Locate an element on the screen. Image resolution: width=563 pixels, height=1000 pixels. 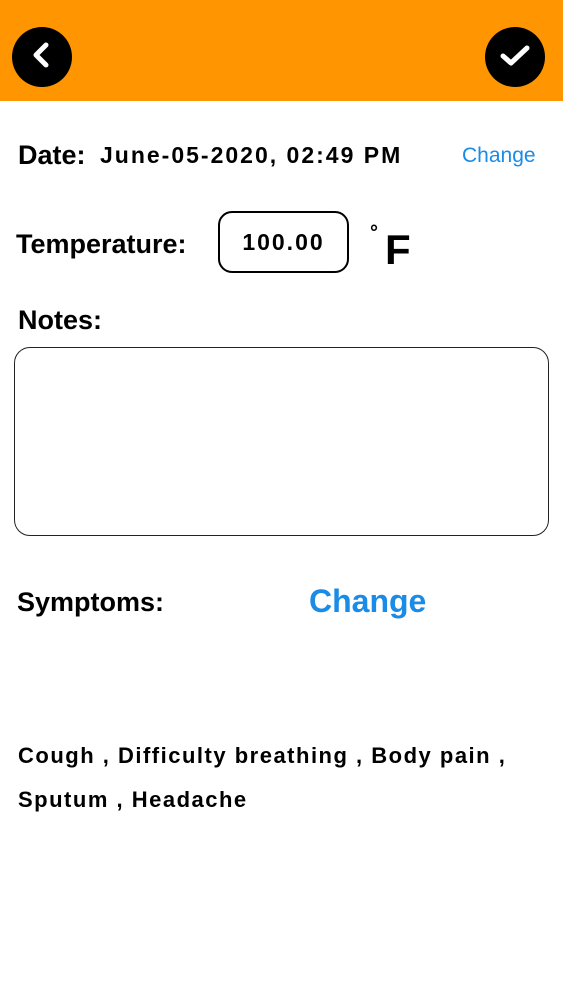
save-button is located at coordinates (515, 57).